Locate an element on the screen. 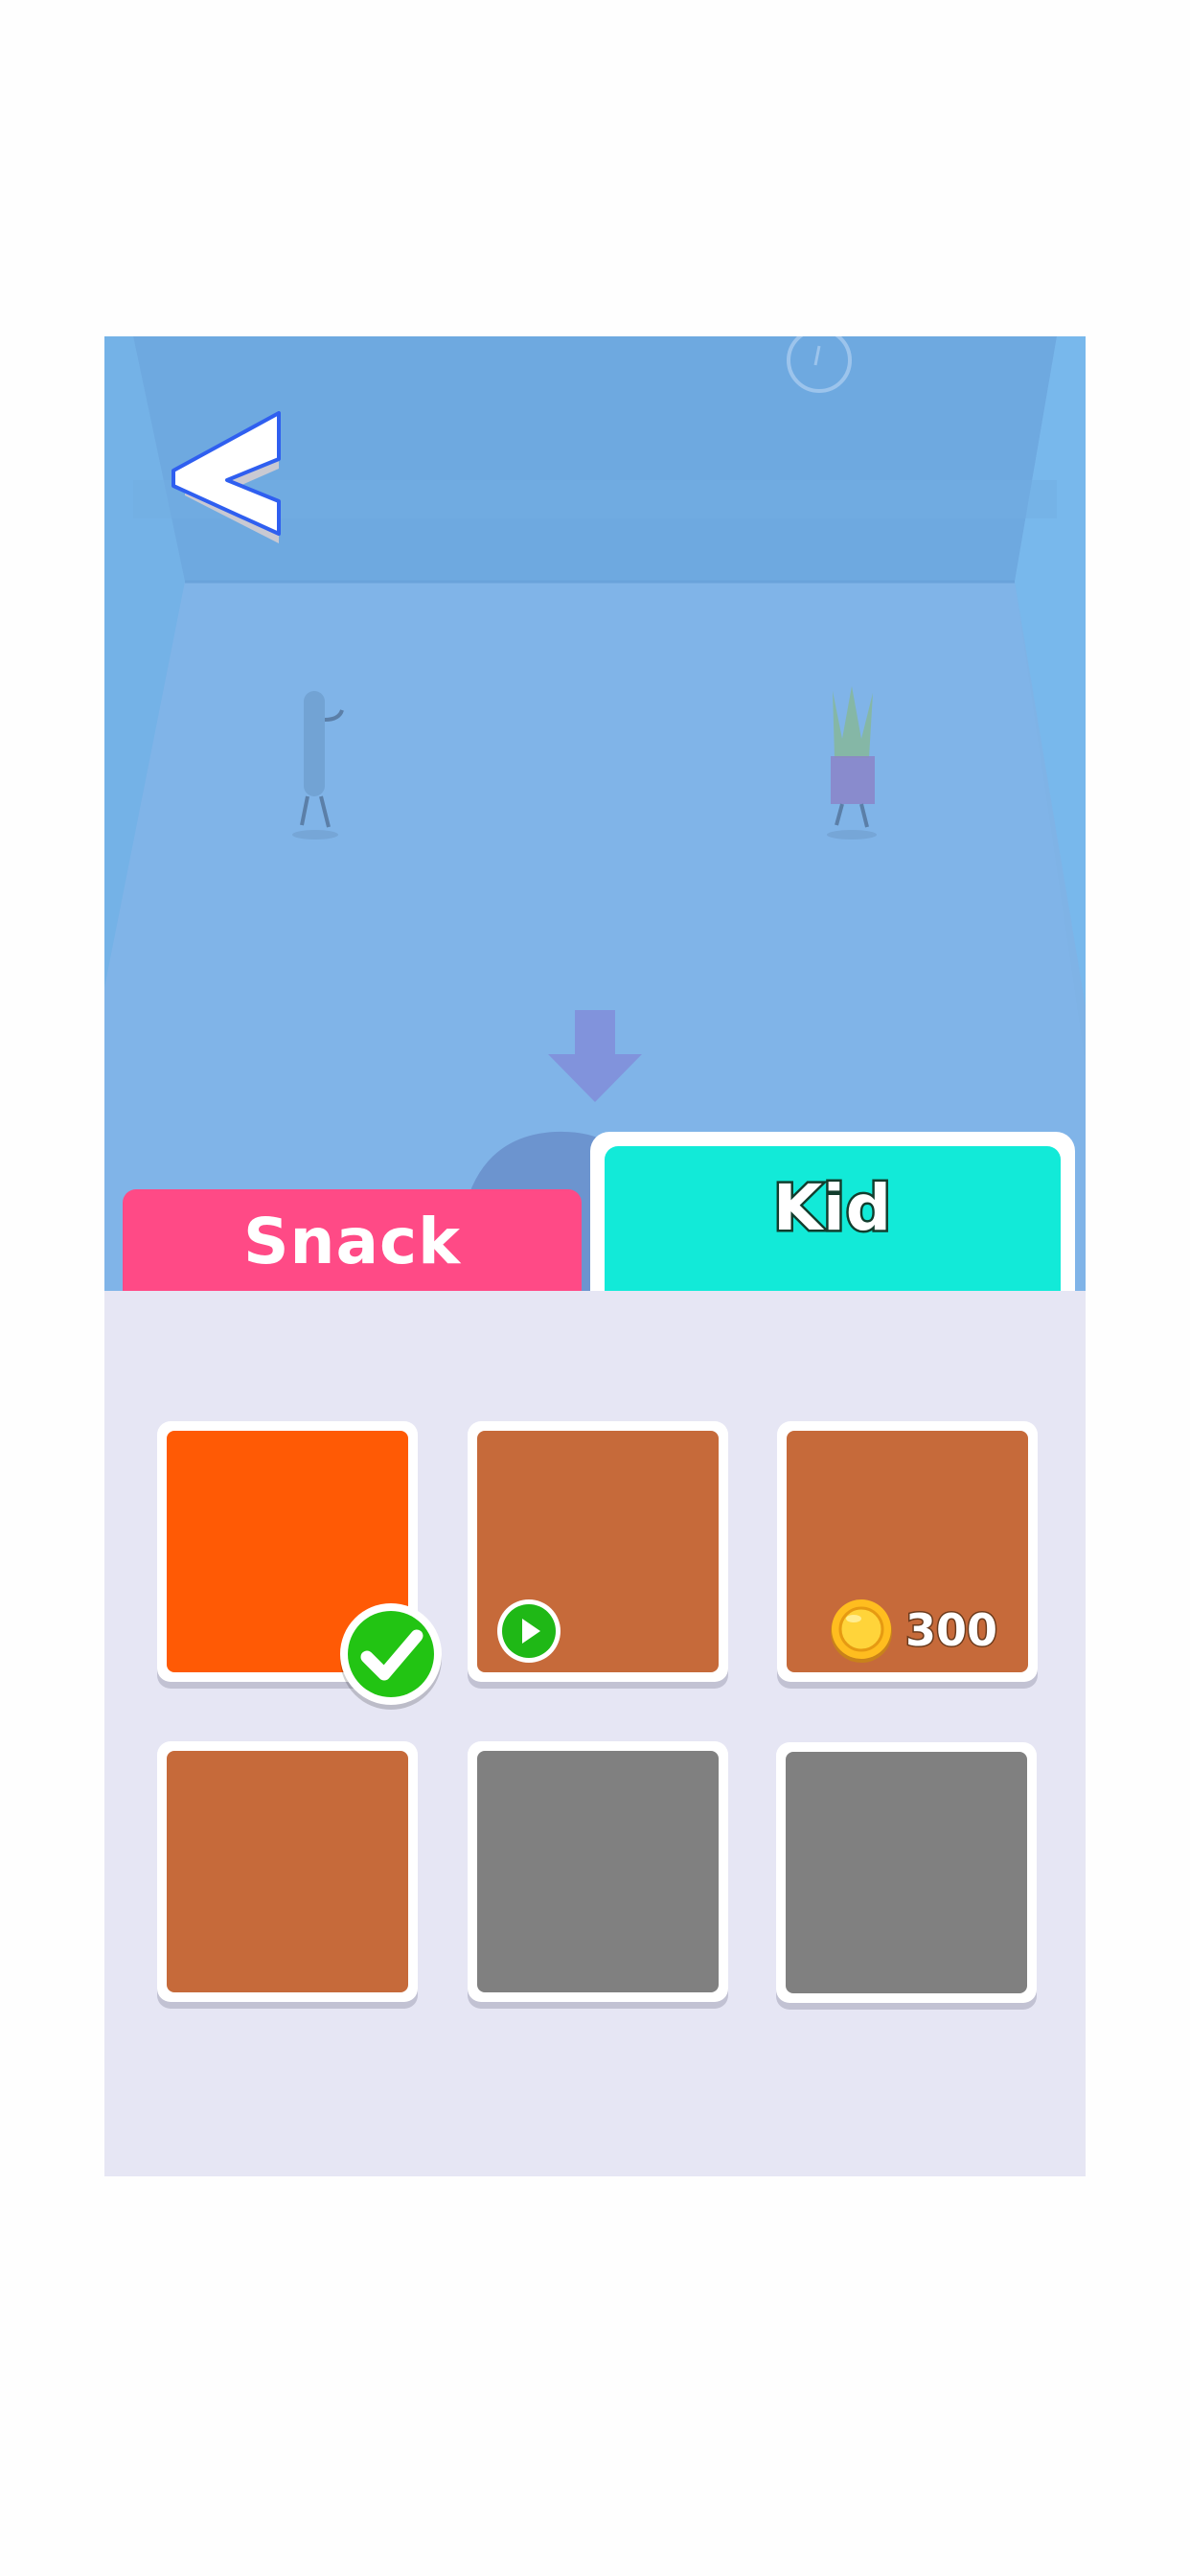 This screenshot has height=2576, width=1190. back-chevron-icon is located at coordinates (226, 477).